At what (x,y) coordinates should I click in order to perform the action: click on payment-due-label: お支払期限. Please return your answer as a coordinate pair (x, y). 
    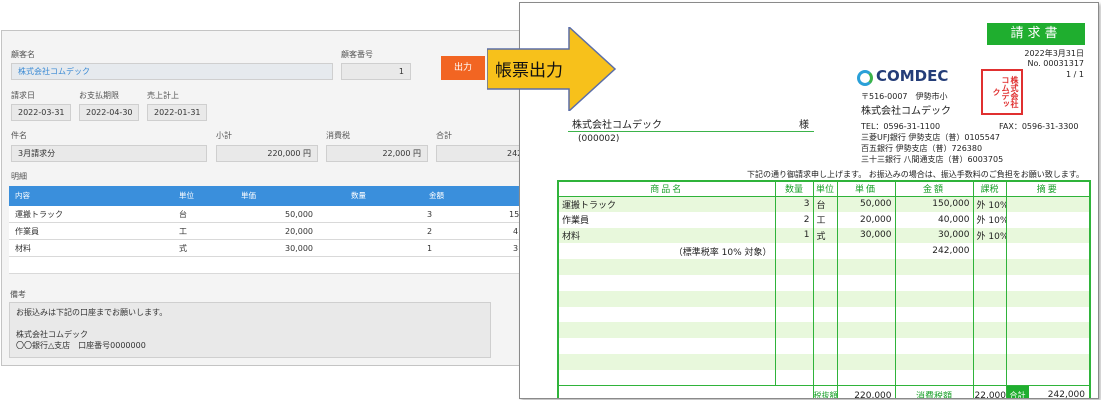
    Looking at the image, I should click on (99, 95).